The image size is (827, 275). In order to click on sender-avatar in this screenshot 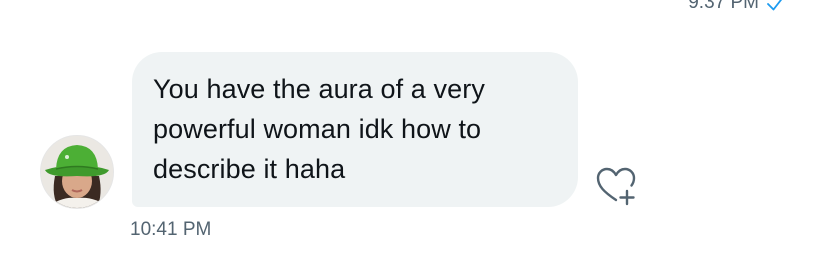, I will do `click(77, 172)`.